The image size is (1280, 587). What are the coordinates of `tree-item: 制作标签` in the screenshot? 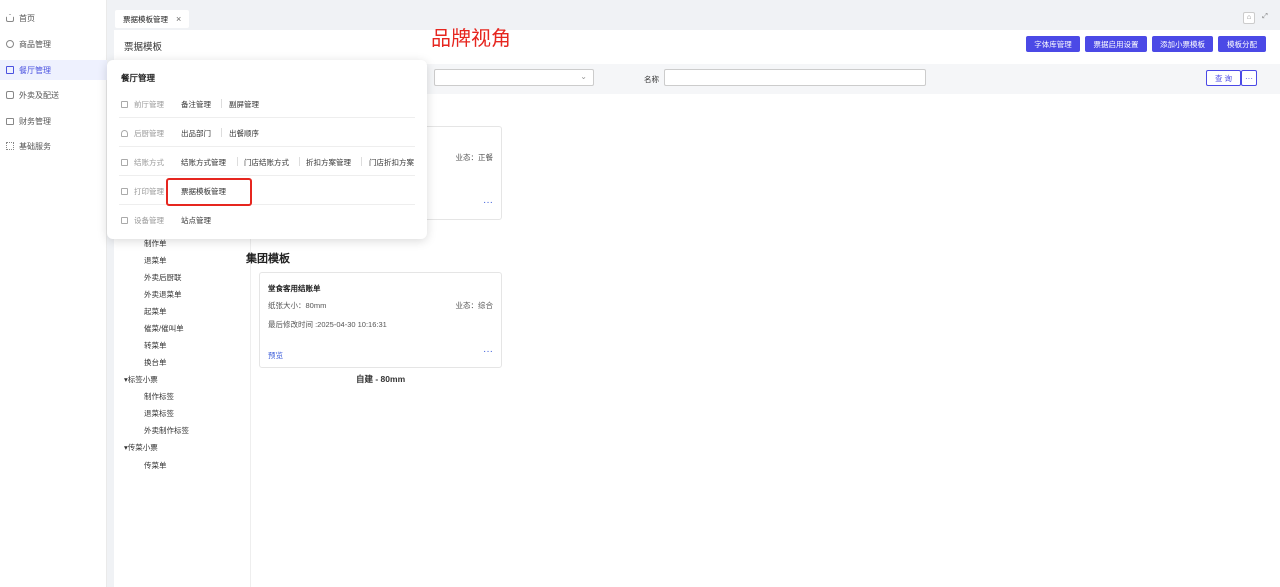 It's located at (159, 396).